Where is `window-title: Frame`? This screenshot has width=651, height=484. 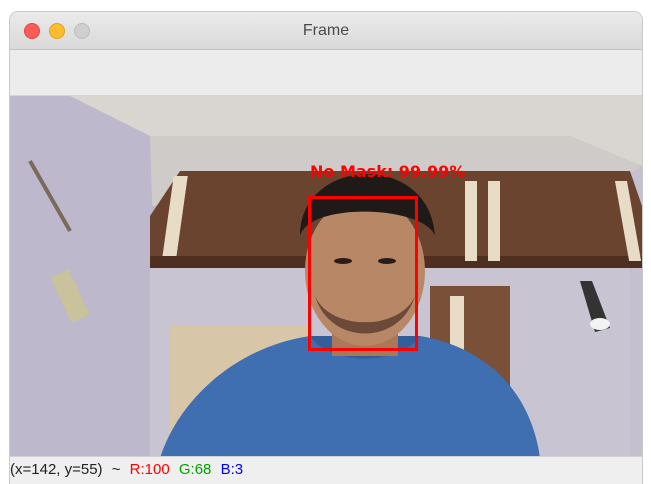
window-title: Frame is located at coordinates (326, 30).